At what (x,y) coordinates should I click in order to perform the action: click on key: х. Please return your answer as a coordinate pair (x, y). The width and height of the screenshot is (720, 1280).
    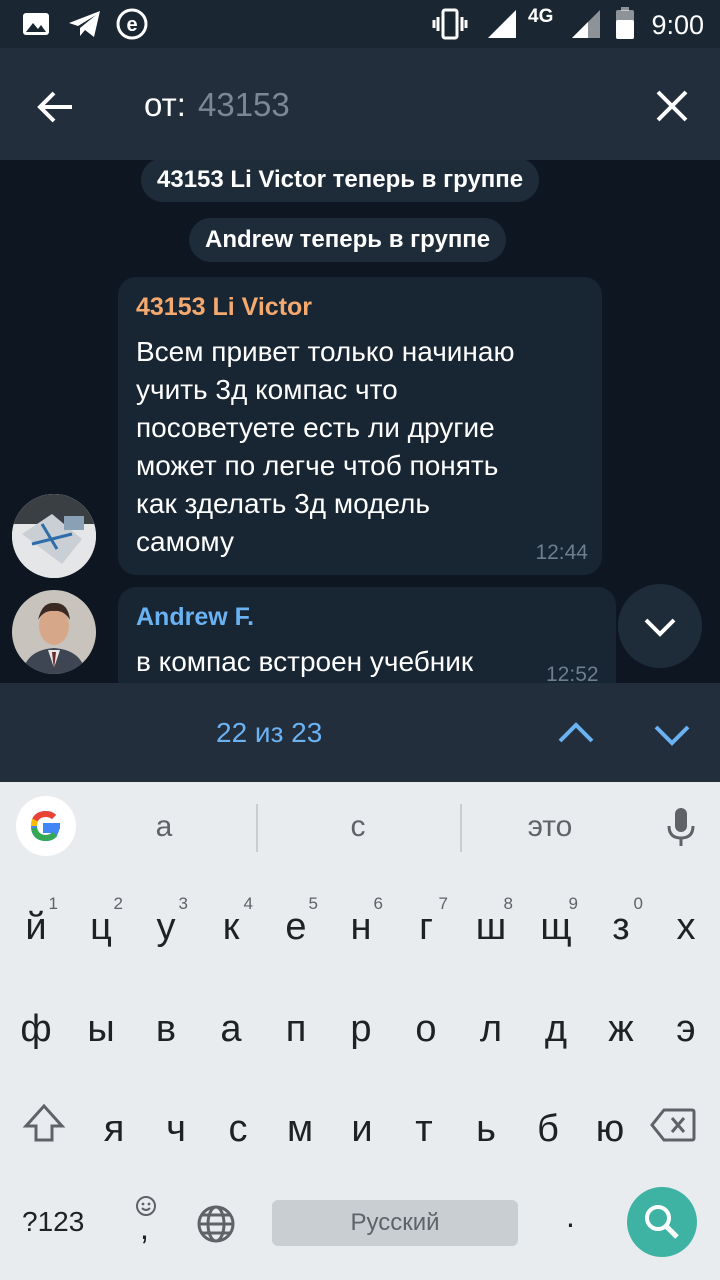
    Looking at the image, I should click on (686, 920).